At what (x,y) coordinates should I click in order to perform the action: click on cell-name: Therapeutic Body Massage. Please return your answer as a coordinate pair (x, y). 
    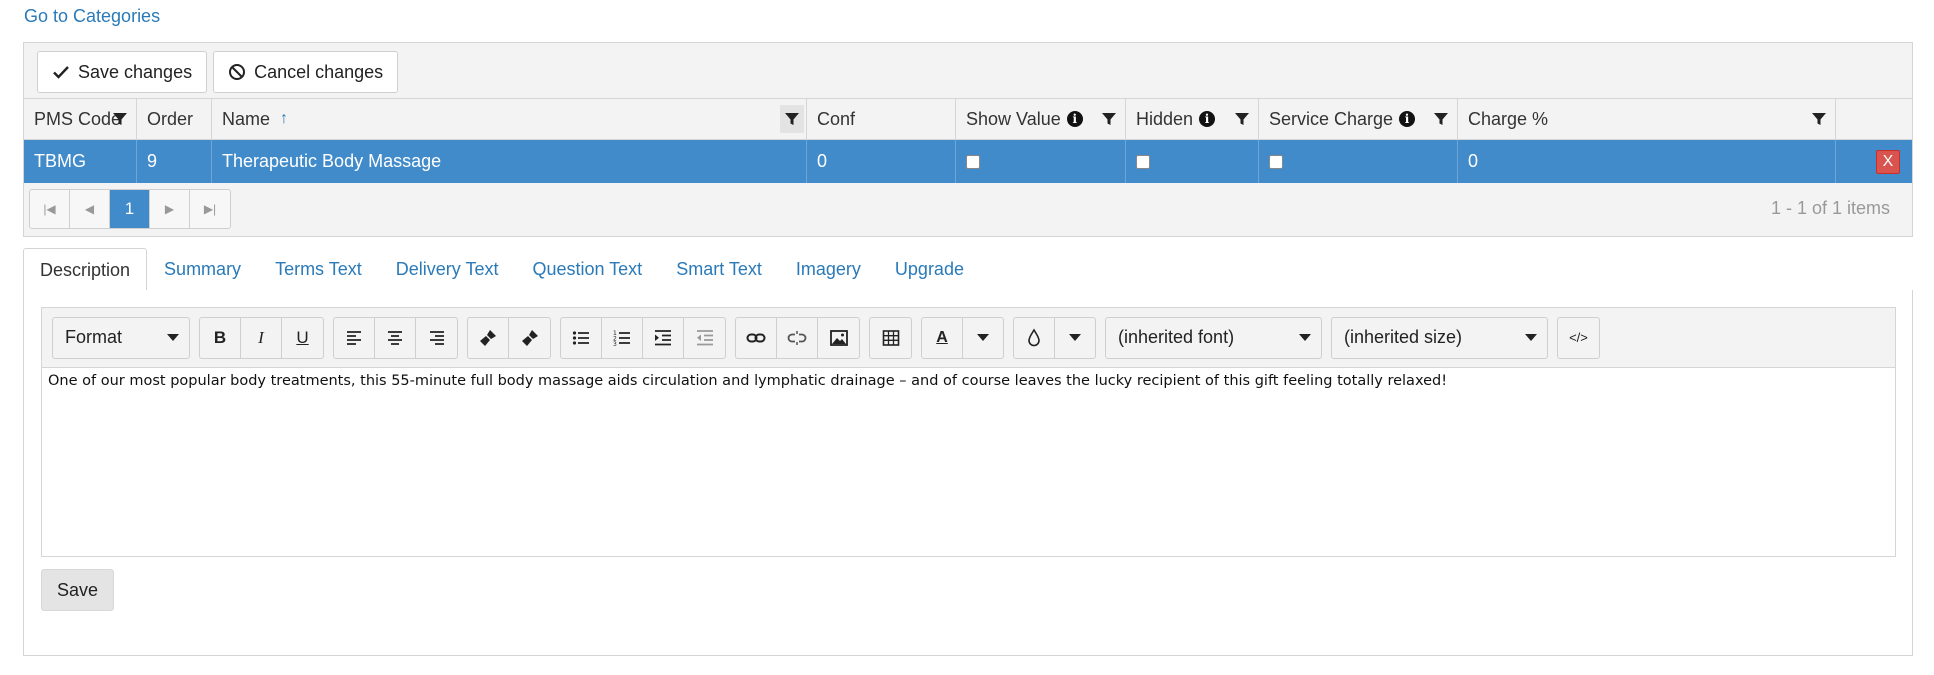
    Looking at the image, I should click on (509, 161).